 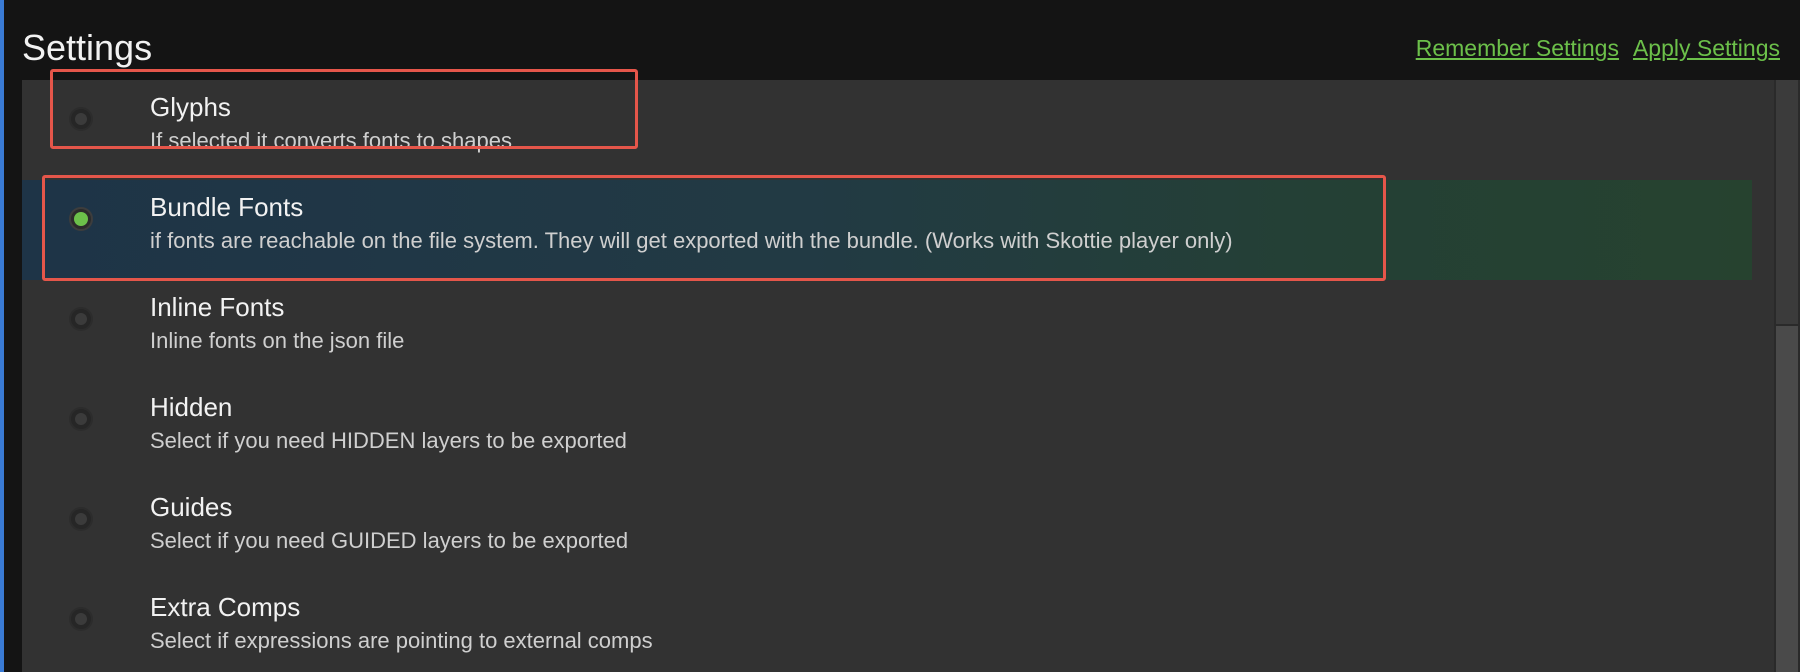 I want to click on option-description: If selected it converts fonts to shapes, so click(x=331, y=140).